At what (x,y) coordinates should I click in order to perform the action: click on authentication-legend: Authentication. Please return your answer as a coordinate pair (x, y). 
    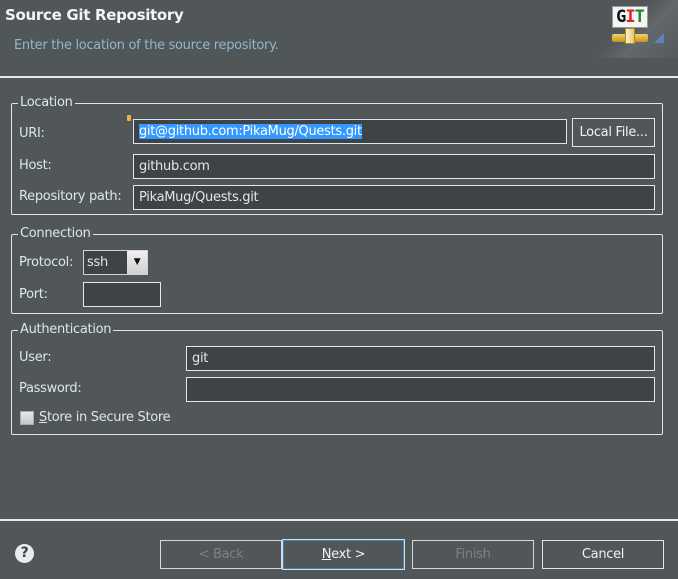
    Looking at the image, I should click on (66, 330).